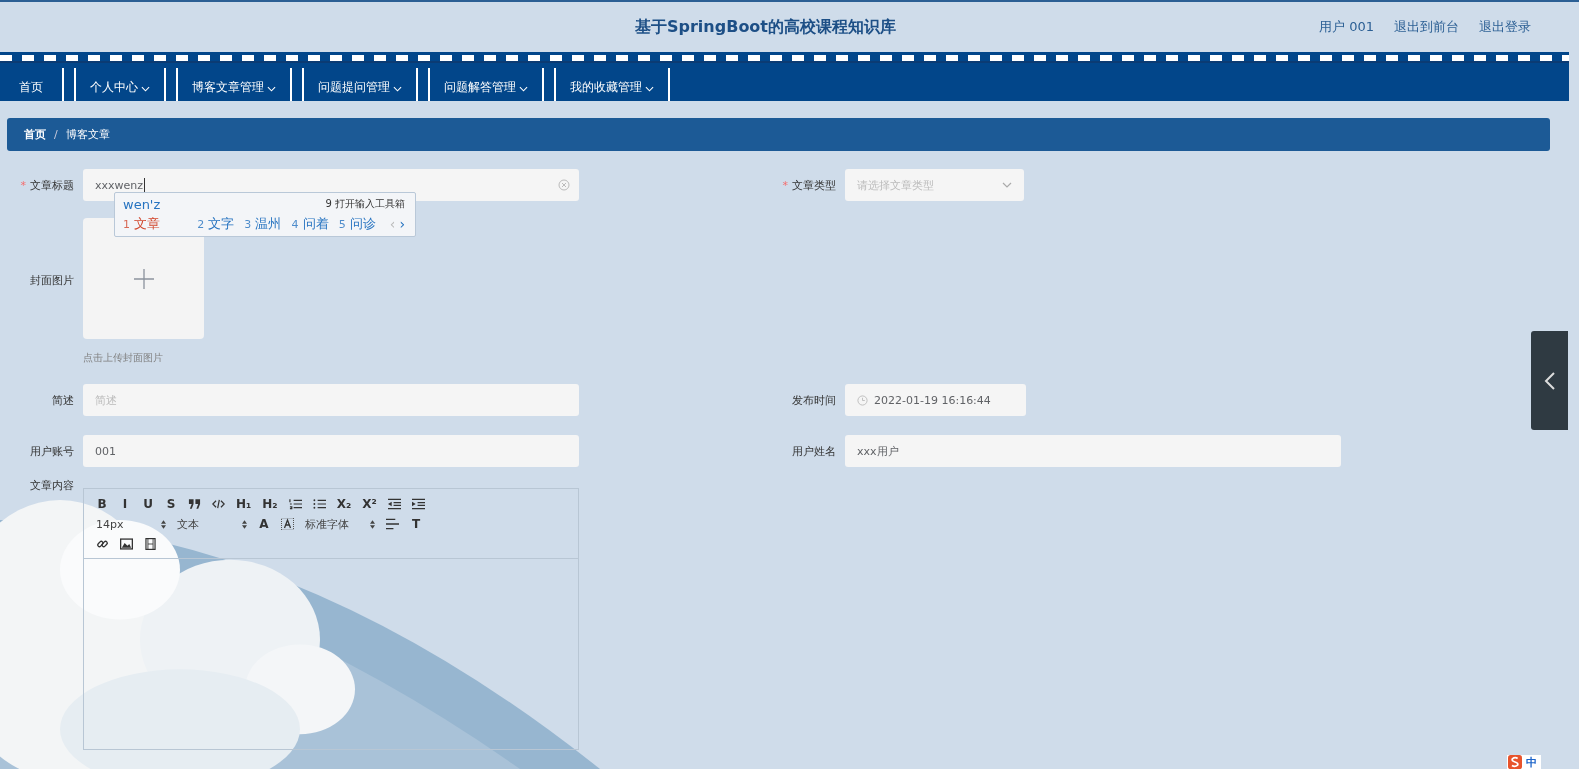 The width and height of the screenshot is (1579, 769). What do you see at coordinates (331, 451) in the screenshot?
I see `account-input: 001` at bounding box center [331, 451].